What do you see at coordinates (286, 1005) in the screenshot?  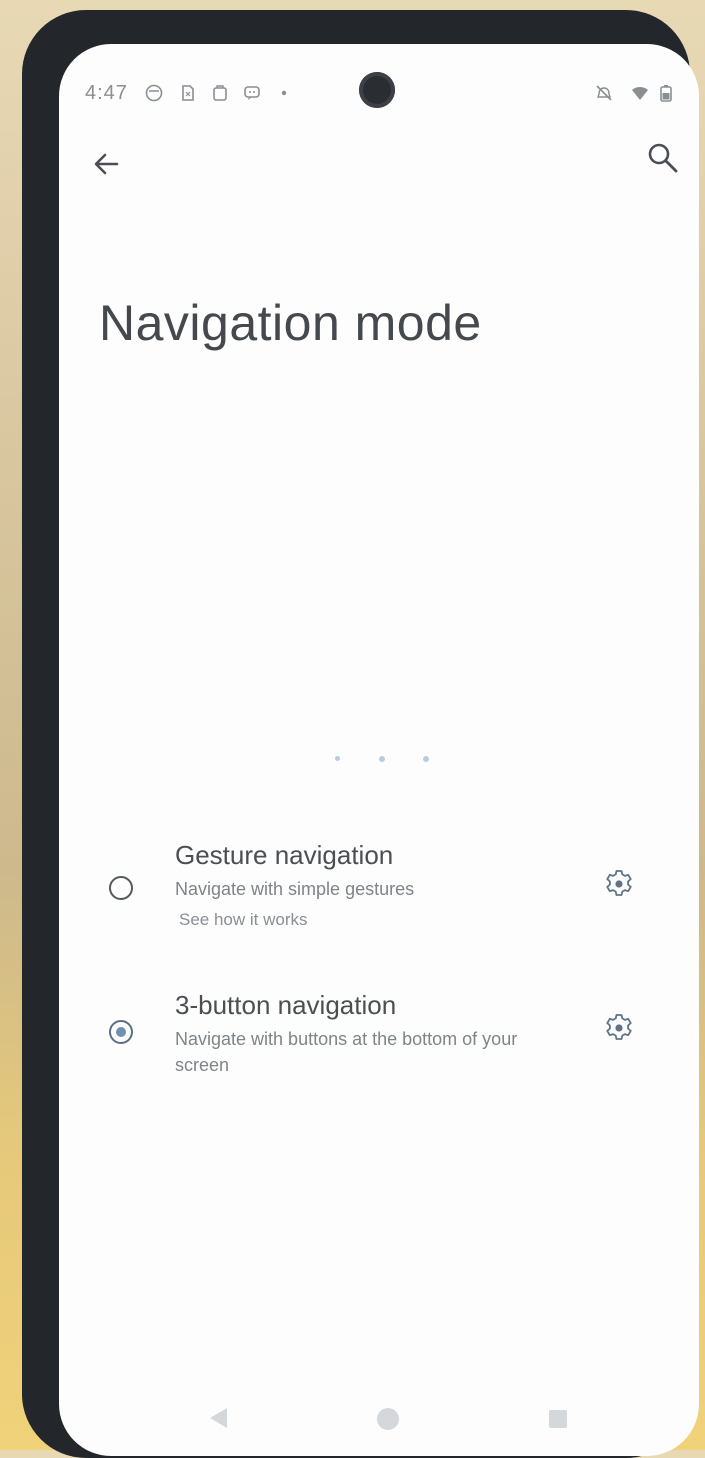 I see `option-title: 3-button navigation` at bounding box center [286, 1005].